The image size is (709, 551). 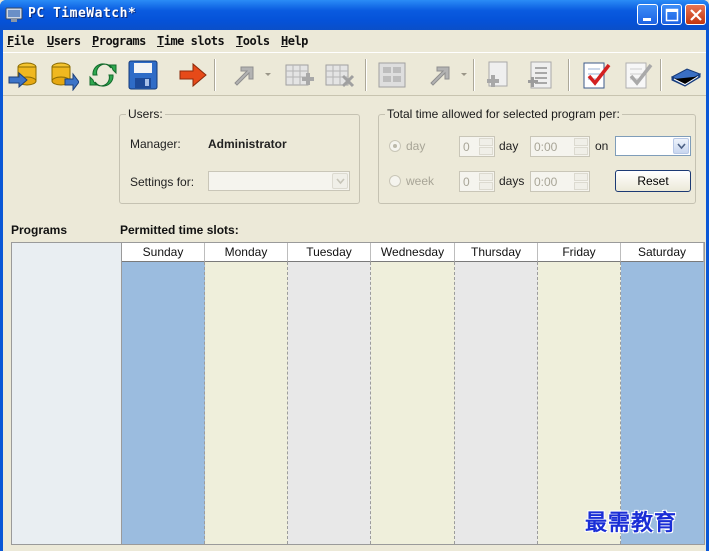 I want to click on app-icon, so click(x=14, y=14).